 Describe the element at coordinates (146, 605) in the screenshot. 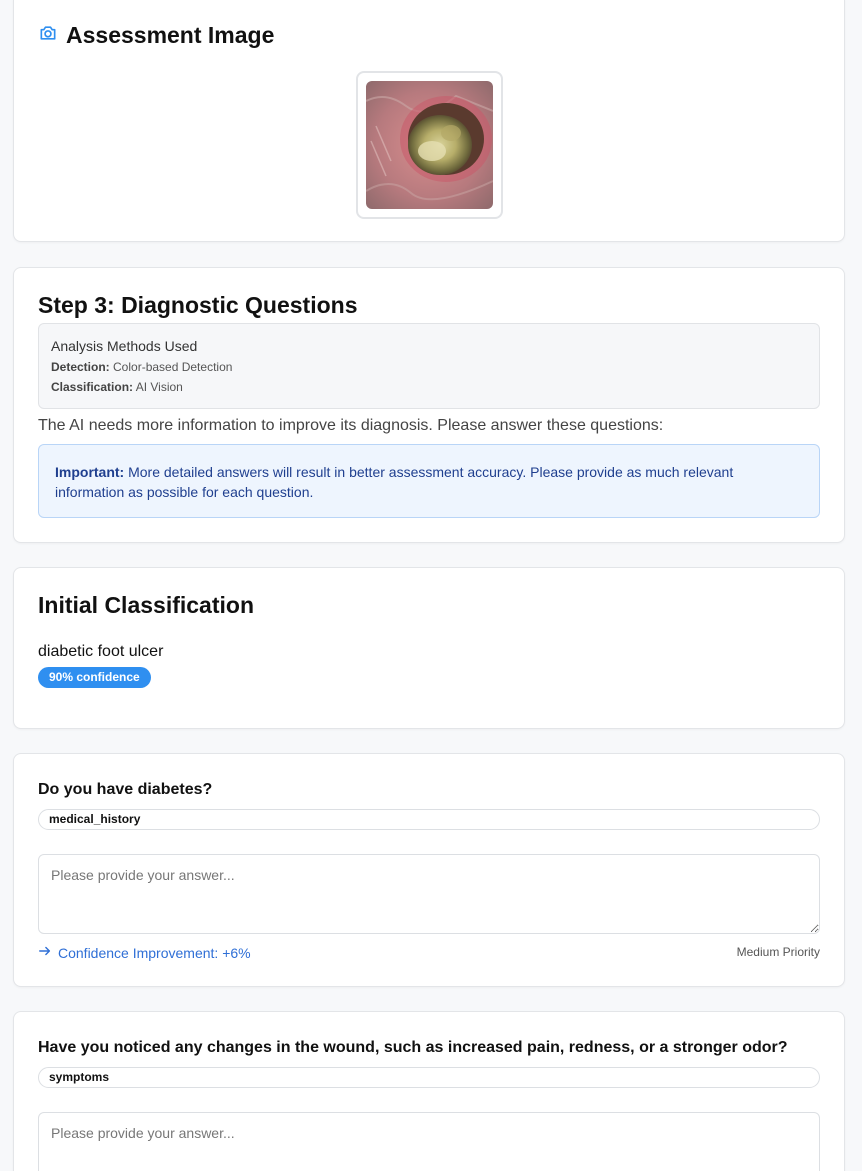

I see `classification-title: Initial Classification` at that location.